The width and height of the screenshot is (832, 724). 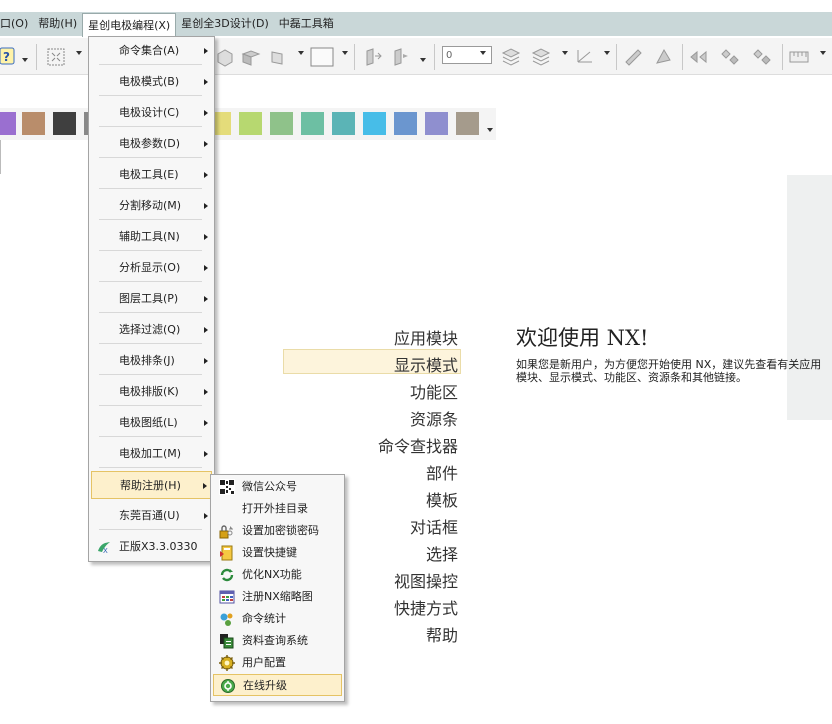 I want to click on submenu-item-open-plugin-dir: 打开外挂目录, so click(x=277, y=509).